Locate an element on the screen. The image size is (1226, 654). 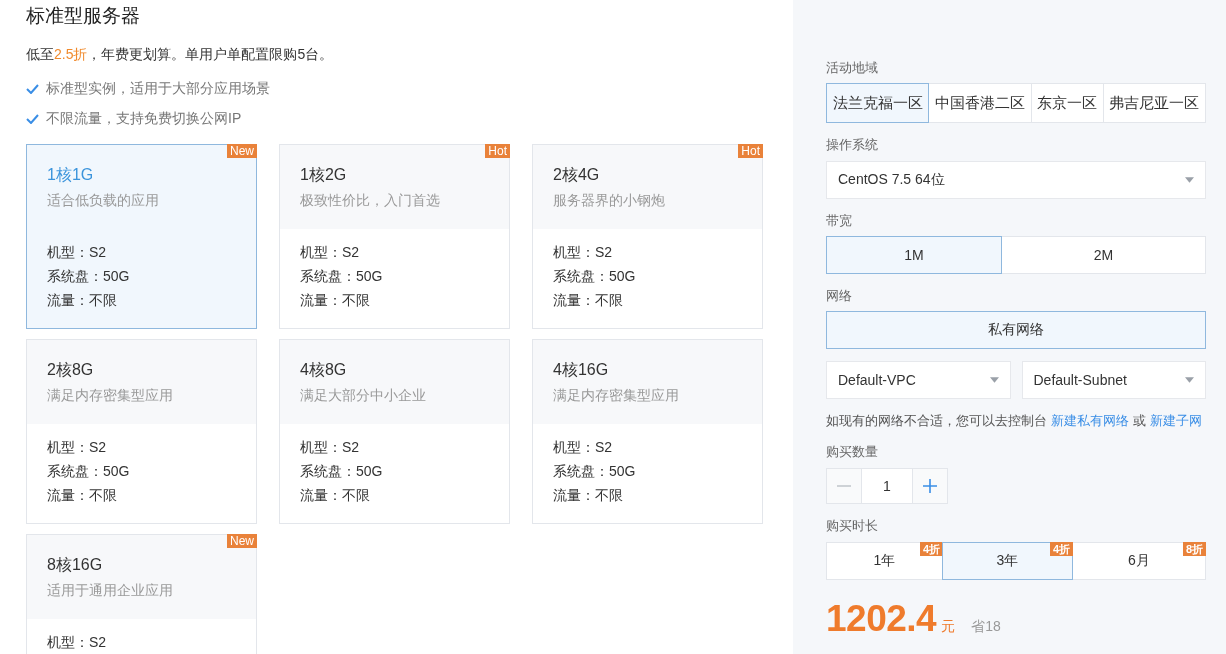
os-select: CentOS 7.5 64位 is located at coordinates (1016, 180).